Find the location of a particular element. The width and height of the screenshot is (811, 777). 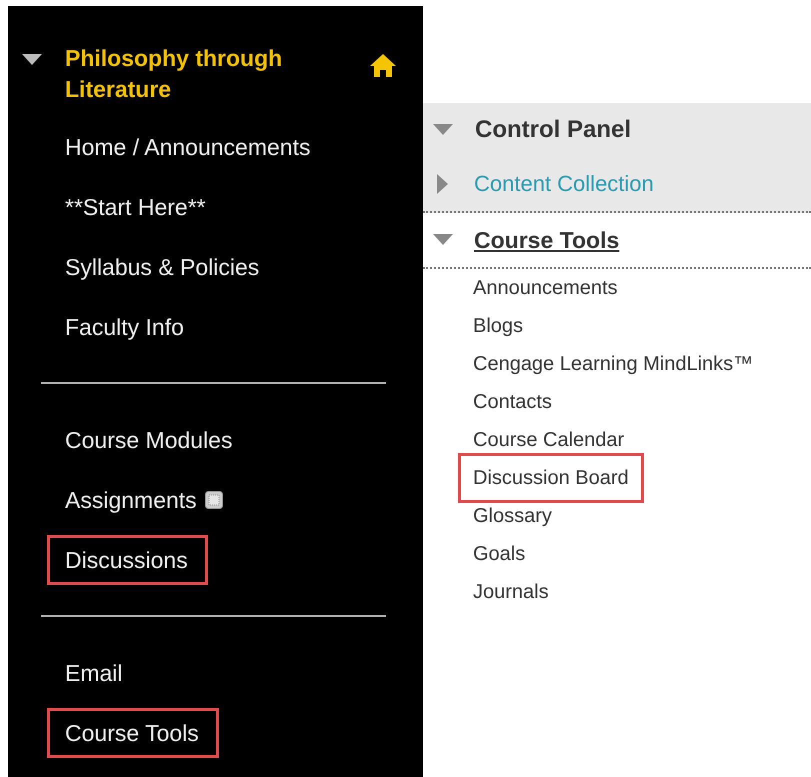

menu-item: Discussions is located at coordinates (127, 560).